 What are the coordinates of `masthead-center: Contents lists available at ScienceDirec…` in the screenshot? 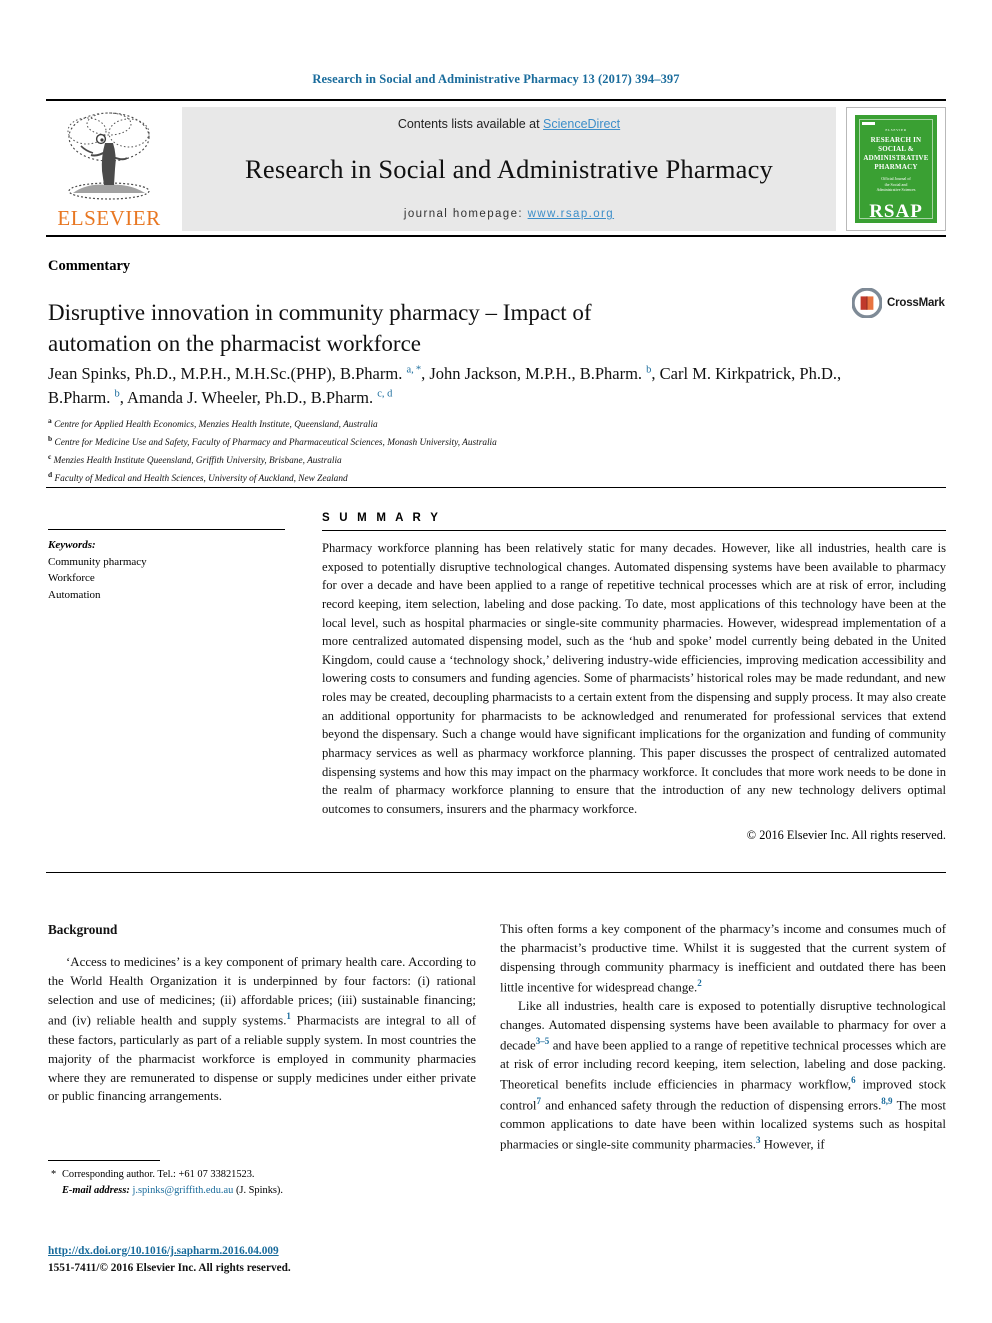 It's located at (509, 169).